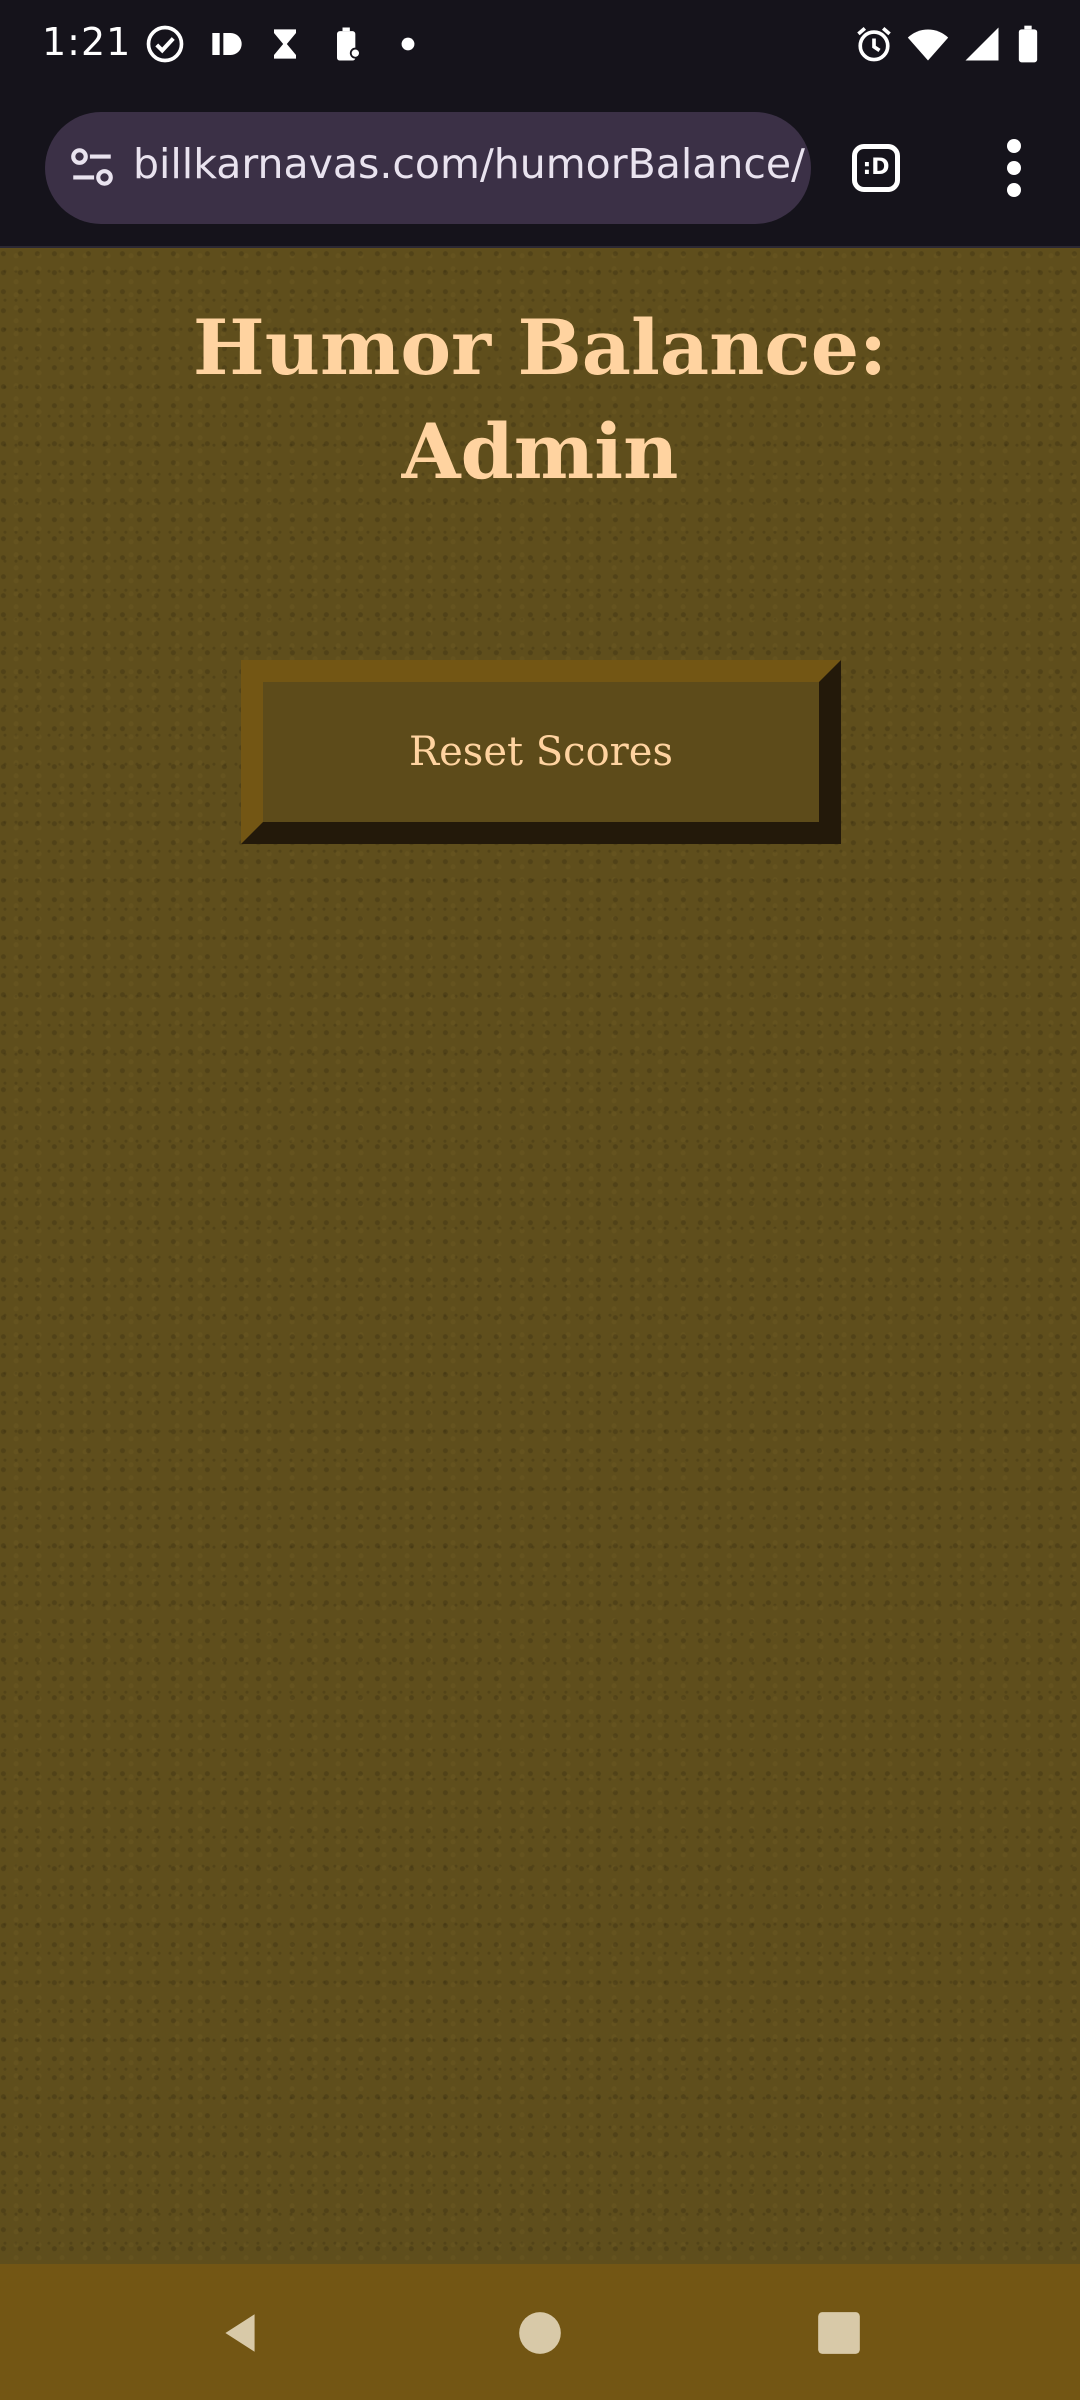 Image resolution: width=1080 pixels, height=2400 pixels. Describe the element at coordinates (240, 2333) in the screenshot. I see `back-icon` at that location.